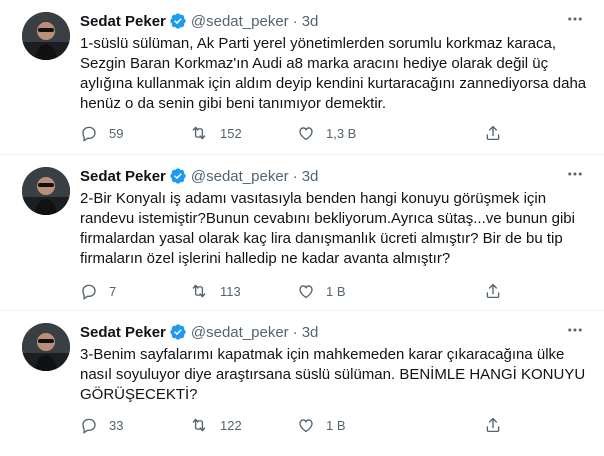 Image resolution: width=604 pixels, height=456 pixels. I want to click on retweet-button: 122, so click(215, 425).